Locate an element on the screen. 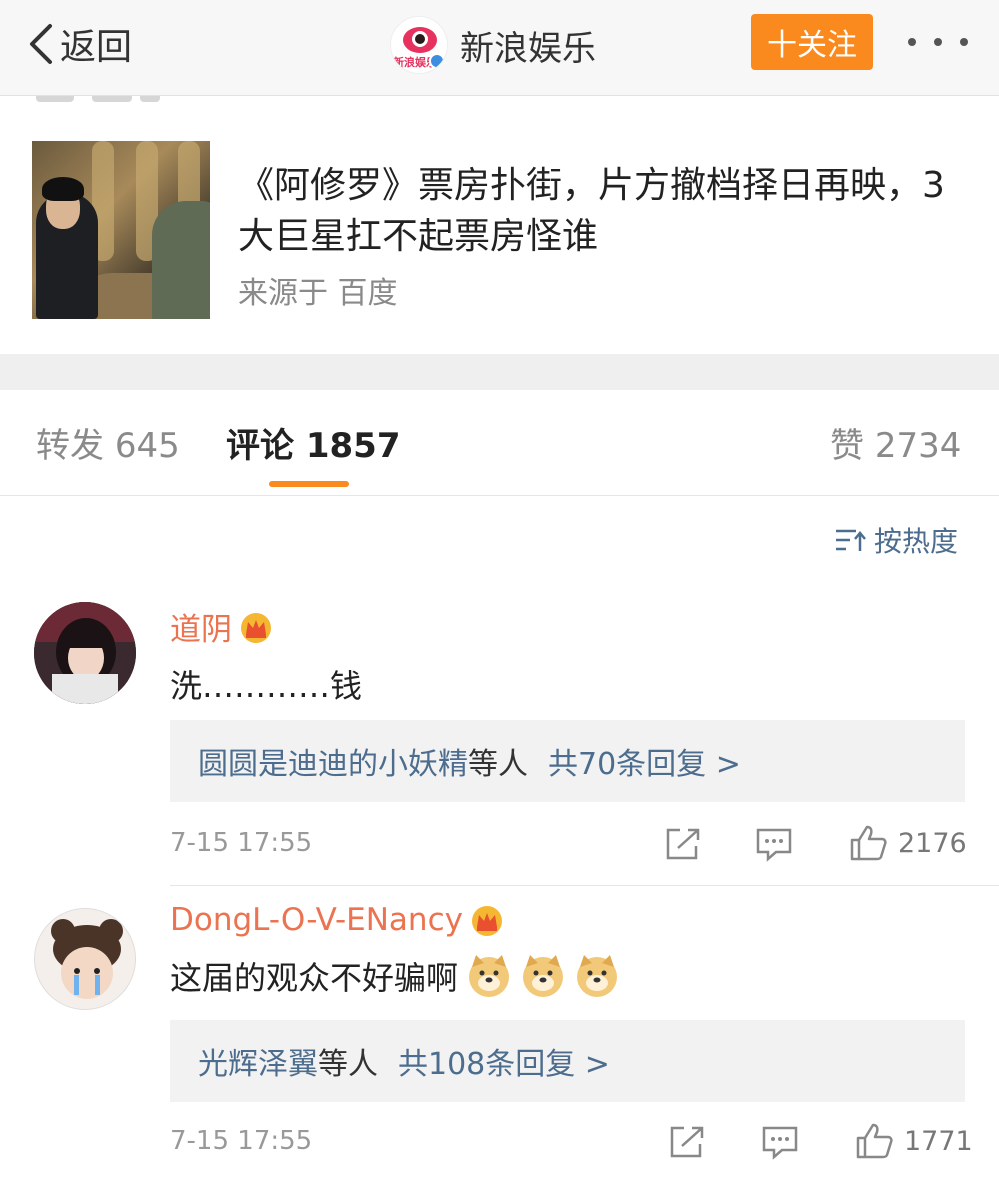 This screenshot has height=1190, width=999. tab-comments: 评论 1857 is located at coordinates (313, 442).